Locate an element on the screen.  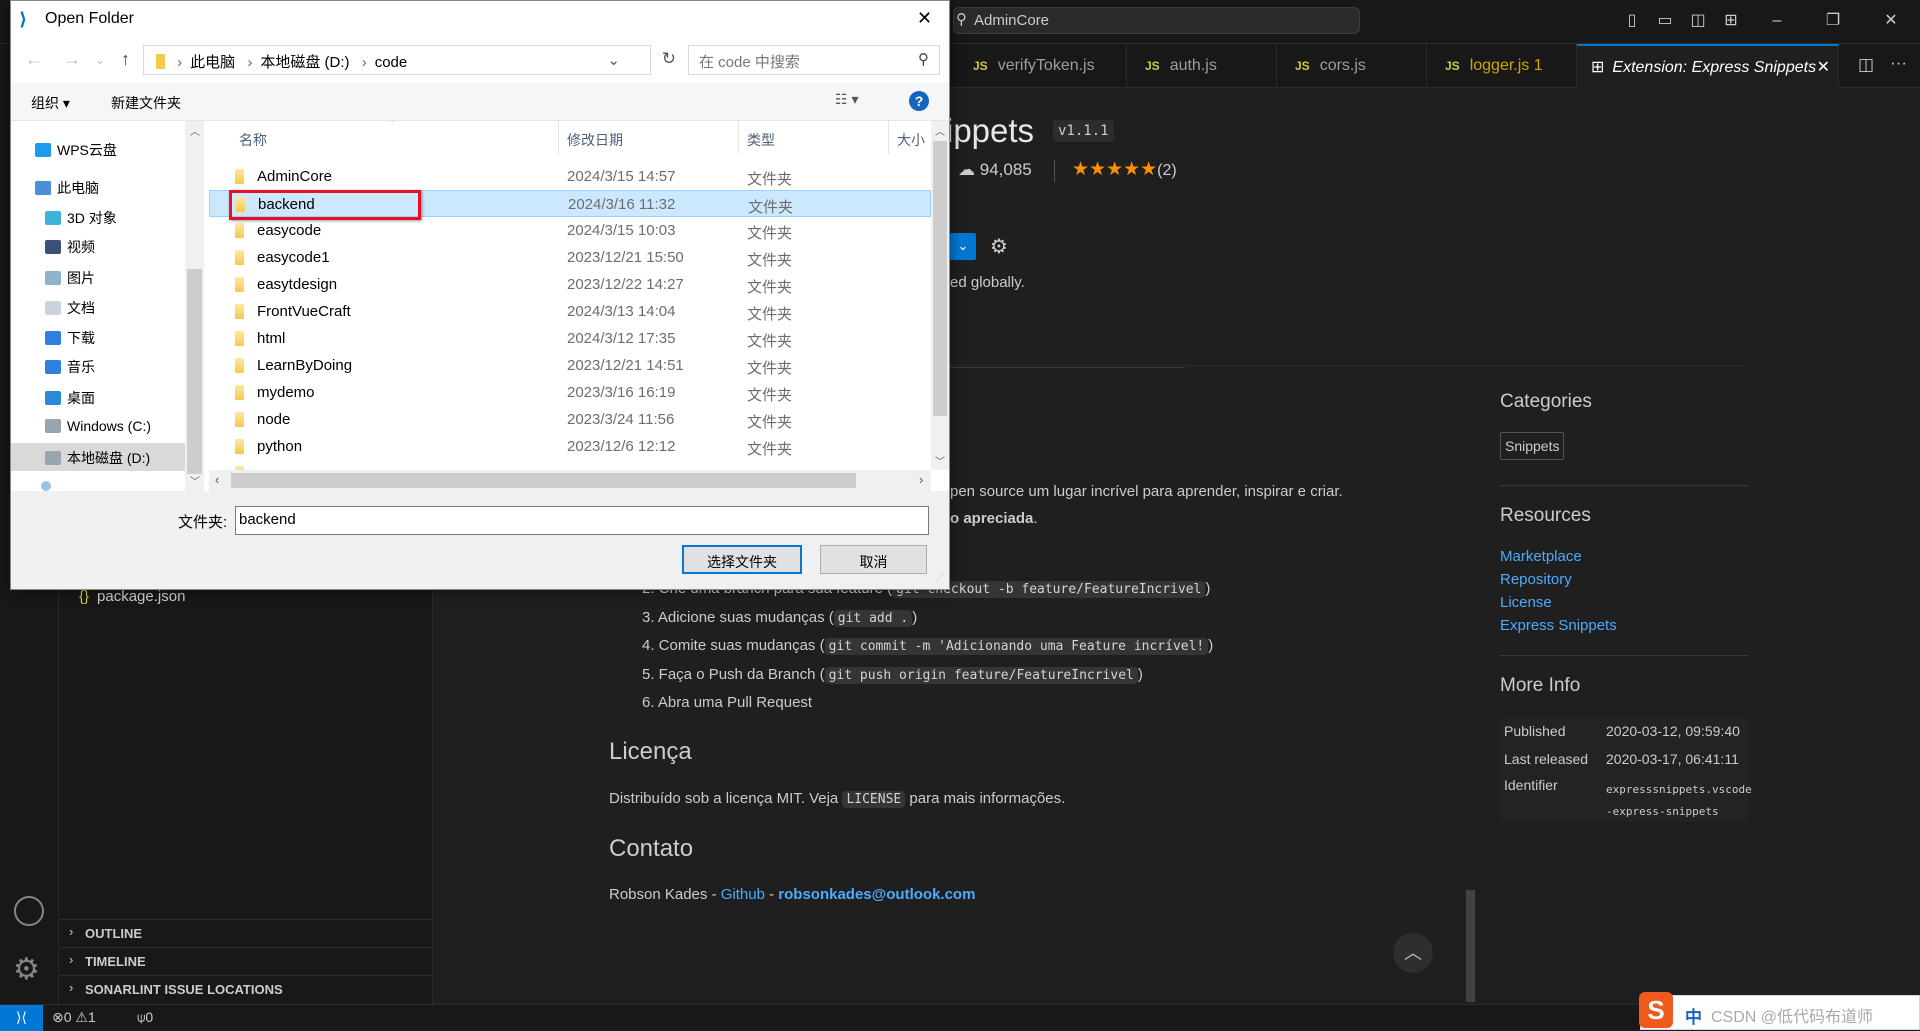
nav-item: 本地磁盘 (D:) is located at coordinates (98, 457).